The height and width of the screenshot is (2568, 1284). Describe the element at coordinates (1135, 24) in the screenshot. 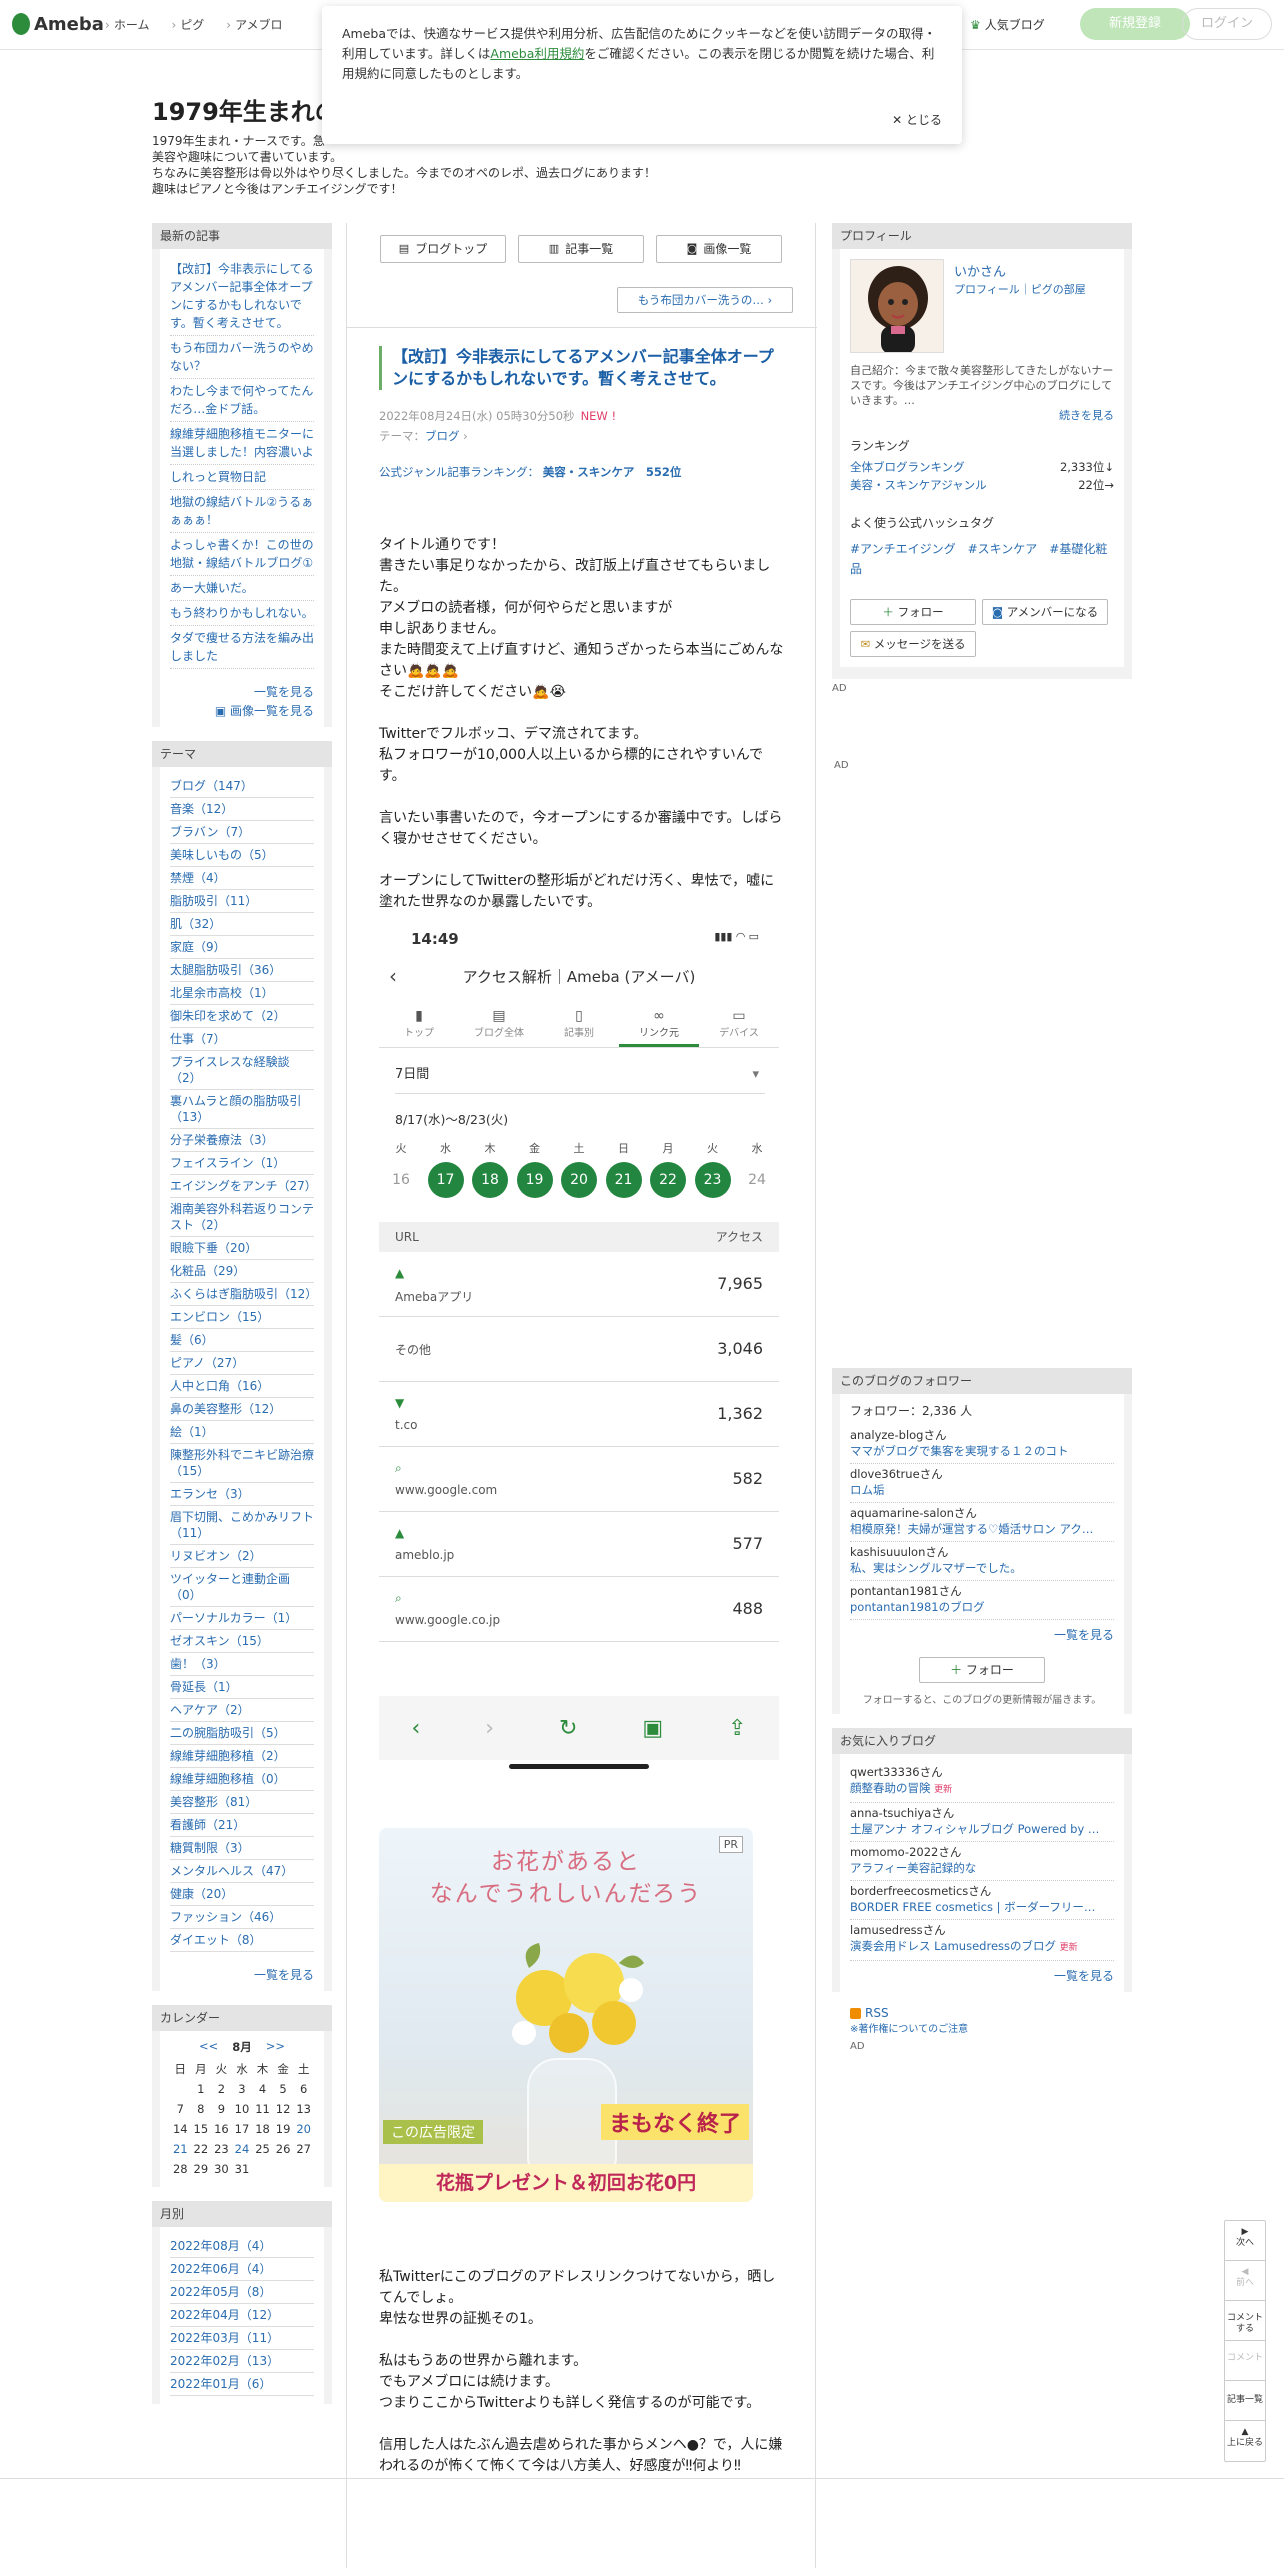

I see `signup-button: 新規登録` at that location.